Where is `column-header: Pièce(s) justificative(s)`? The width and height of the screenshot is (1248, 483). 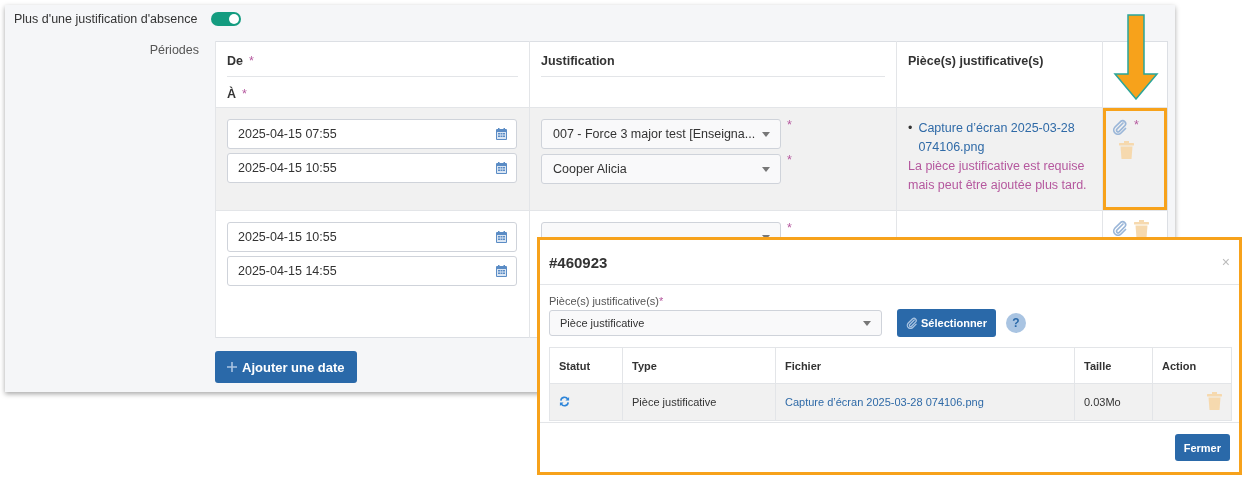 column-header: Pièce(s) justificative(s) is located at coordinates (976, 61).